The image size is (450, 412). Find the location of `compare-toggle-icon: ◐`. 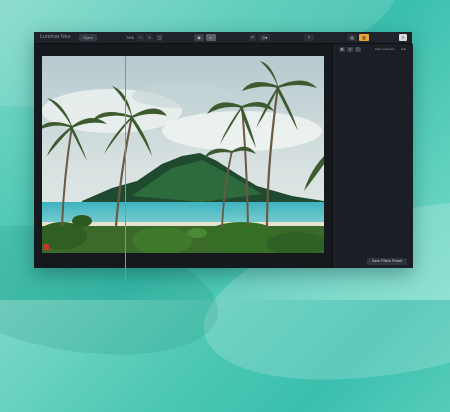

compare-toggle-icon: ◐ is located at coordinates (211, 37).